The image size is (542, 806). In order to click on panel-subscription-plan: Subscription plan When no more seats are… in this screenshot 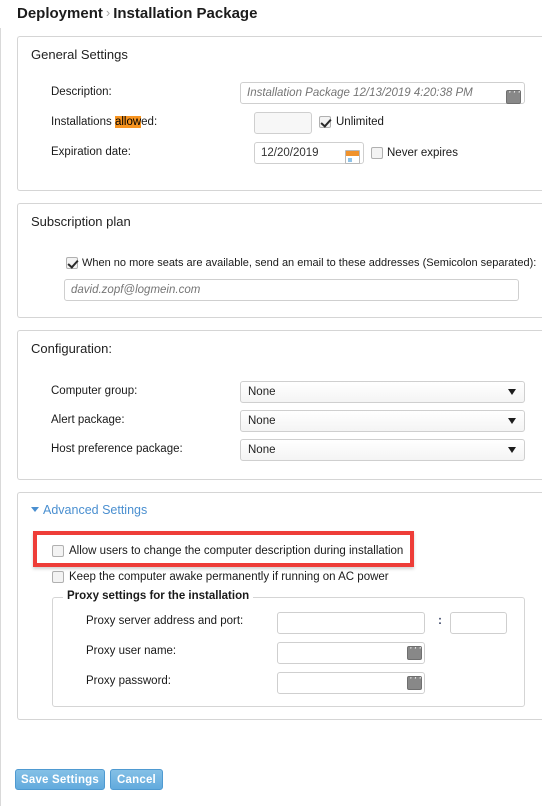, I will do `click(279, 260)`.